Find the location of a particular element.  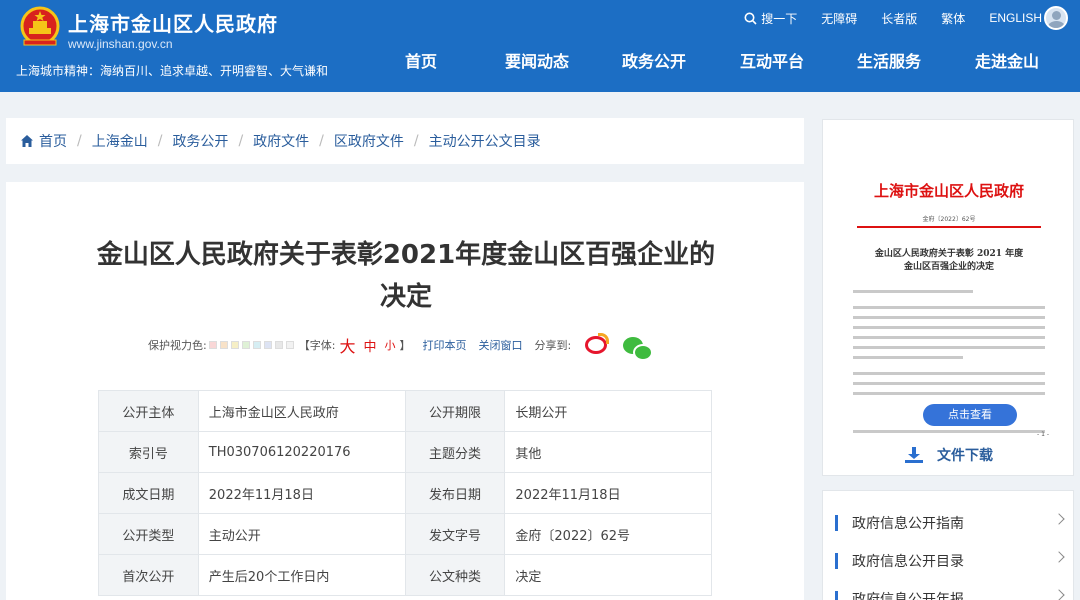

link-disclosure-catalog: 政府信息公开目录 is located at coordinates (950, 561).